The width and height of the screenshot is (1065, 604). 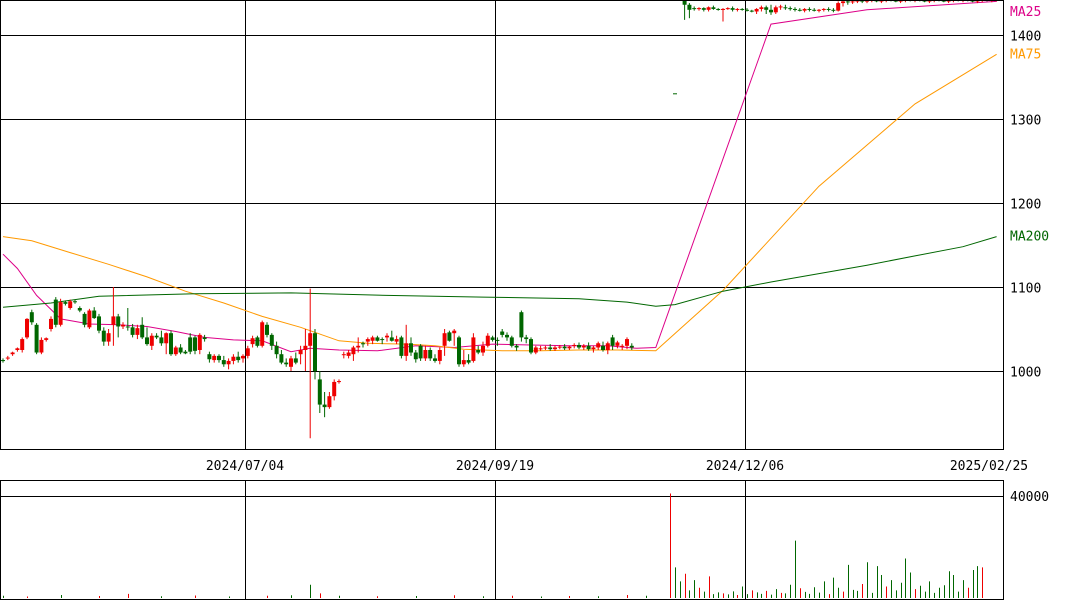 What do you see at coordinates (1025, 37) in the screenshot?
I see `price-tick-label: 1400` at bounding box center [1025, 37].